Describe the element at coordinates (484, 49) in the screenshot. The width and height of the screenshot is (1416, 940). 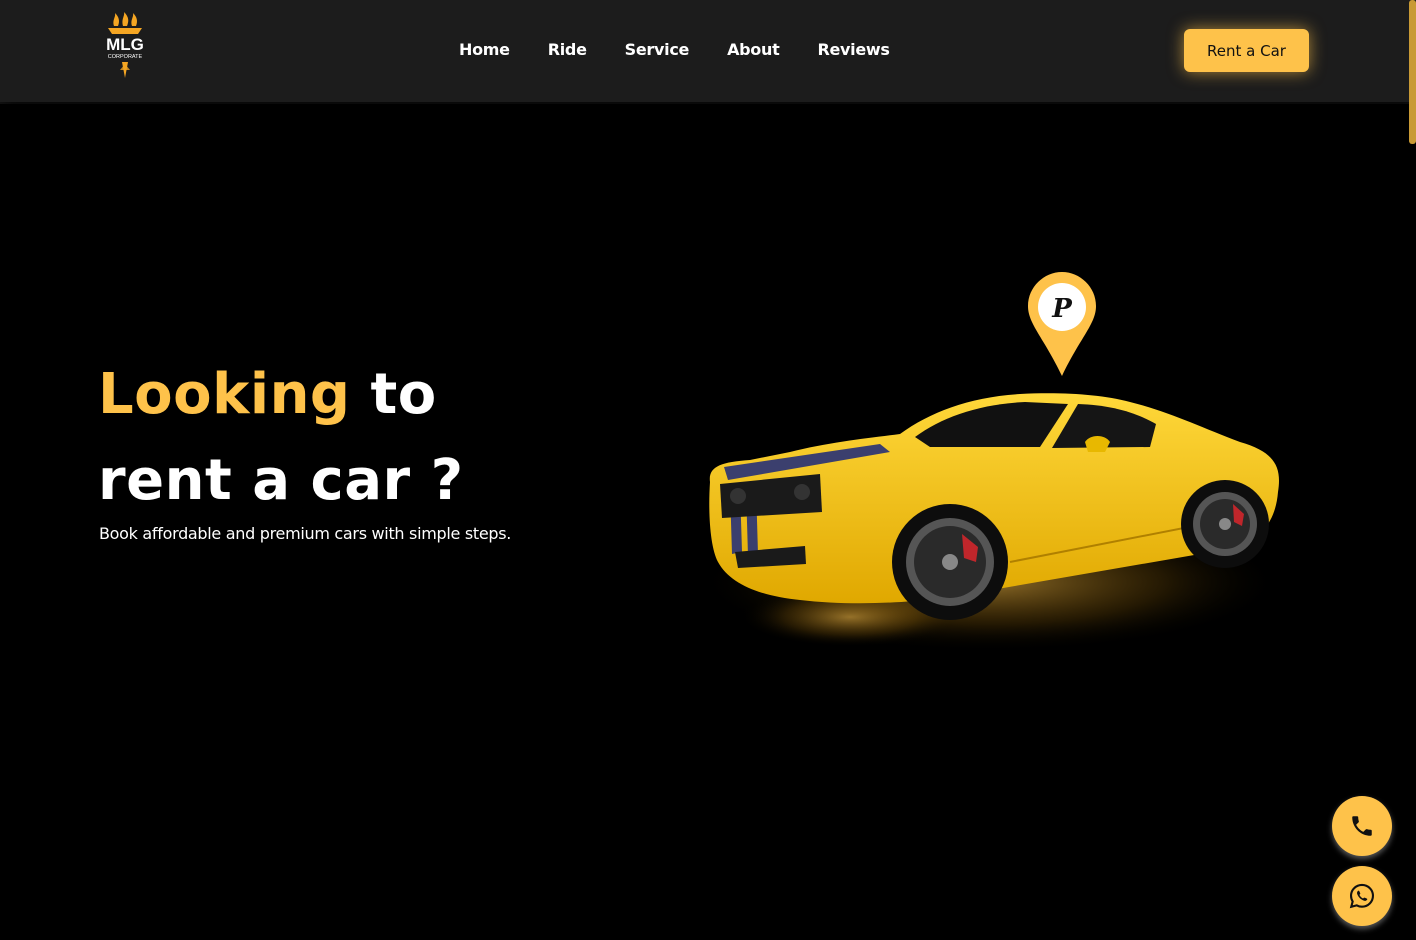
I see `nav-home: Home` at that location.